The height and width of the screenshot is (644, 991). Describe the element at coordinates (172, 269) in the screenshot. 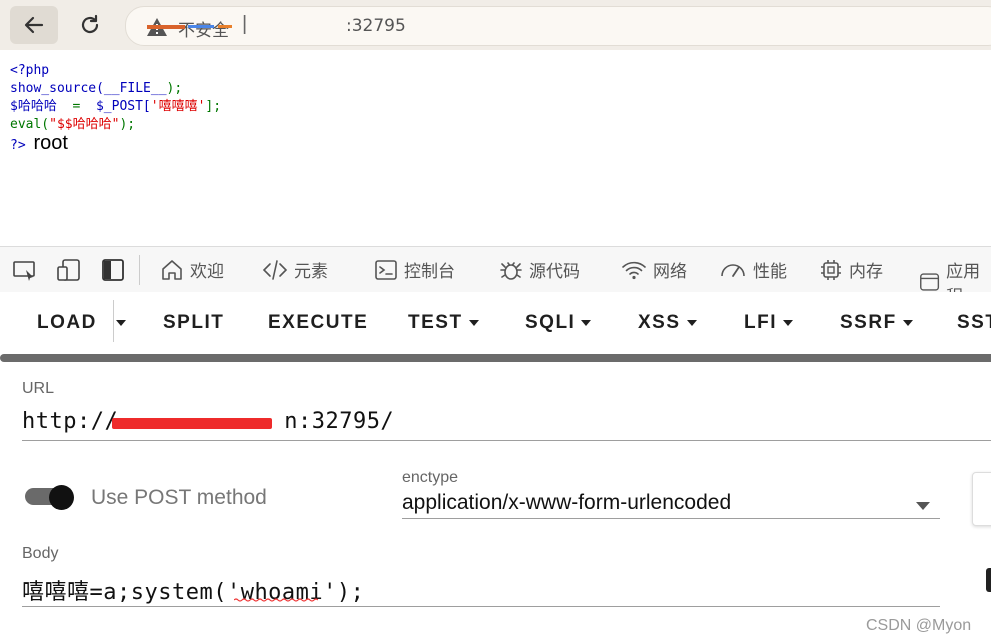

I see `home-icon` at that location.